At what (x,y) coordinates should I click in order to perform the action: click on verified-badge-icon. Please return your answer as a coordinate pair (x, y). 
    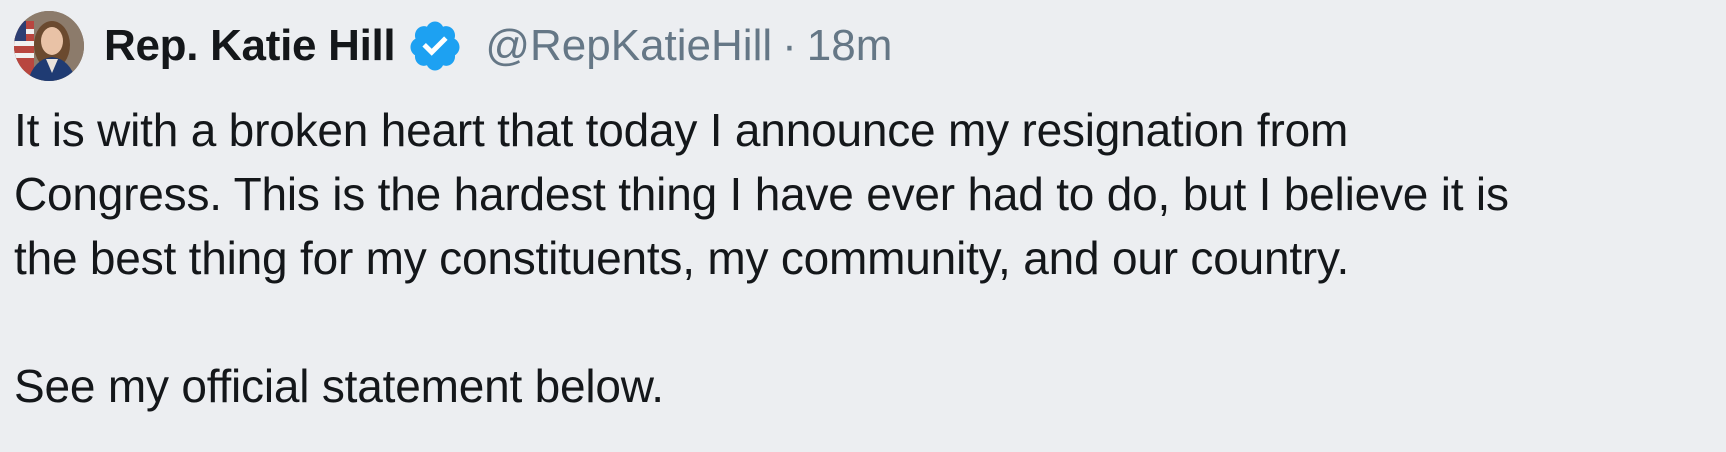
    Looking at the image, I should click on (435, 46).